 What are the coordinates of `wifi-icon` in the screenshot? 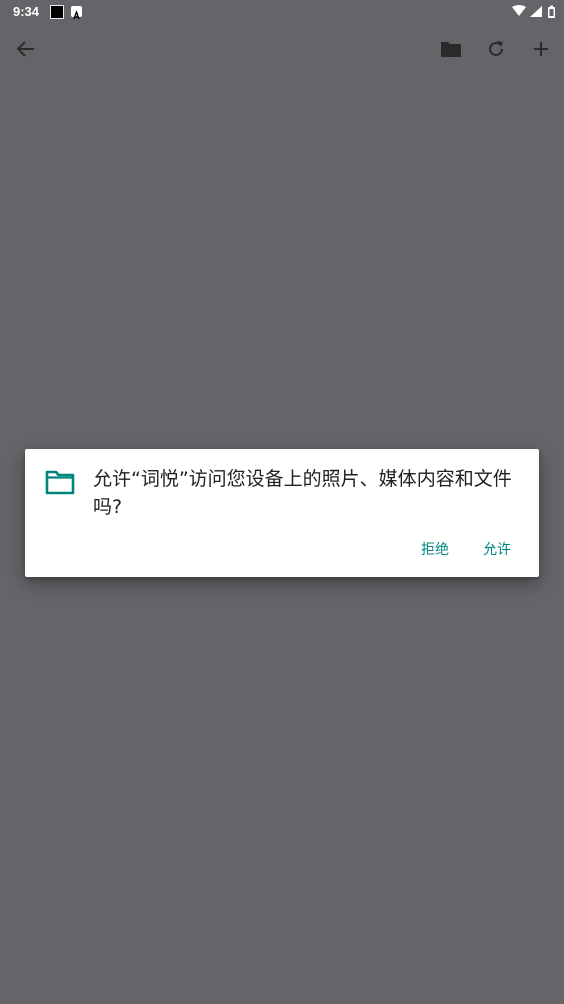 It's located at (519, 10).